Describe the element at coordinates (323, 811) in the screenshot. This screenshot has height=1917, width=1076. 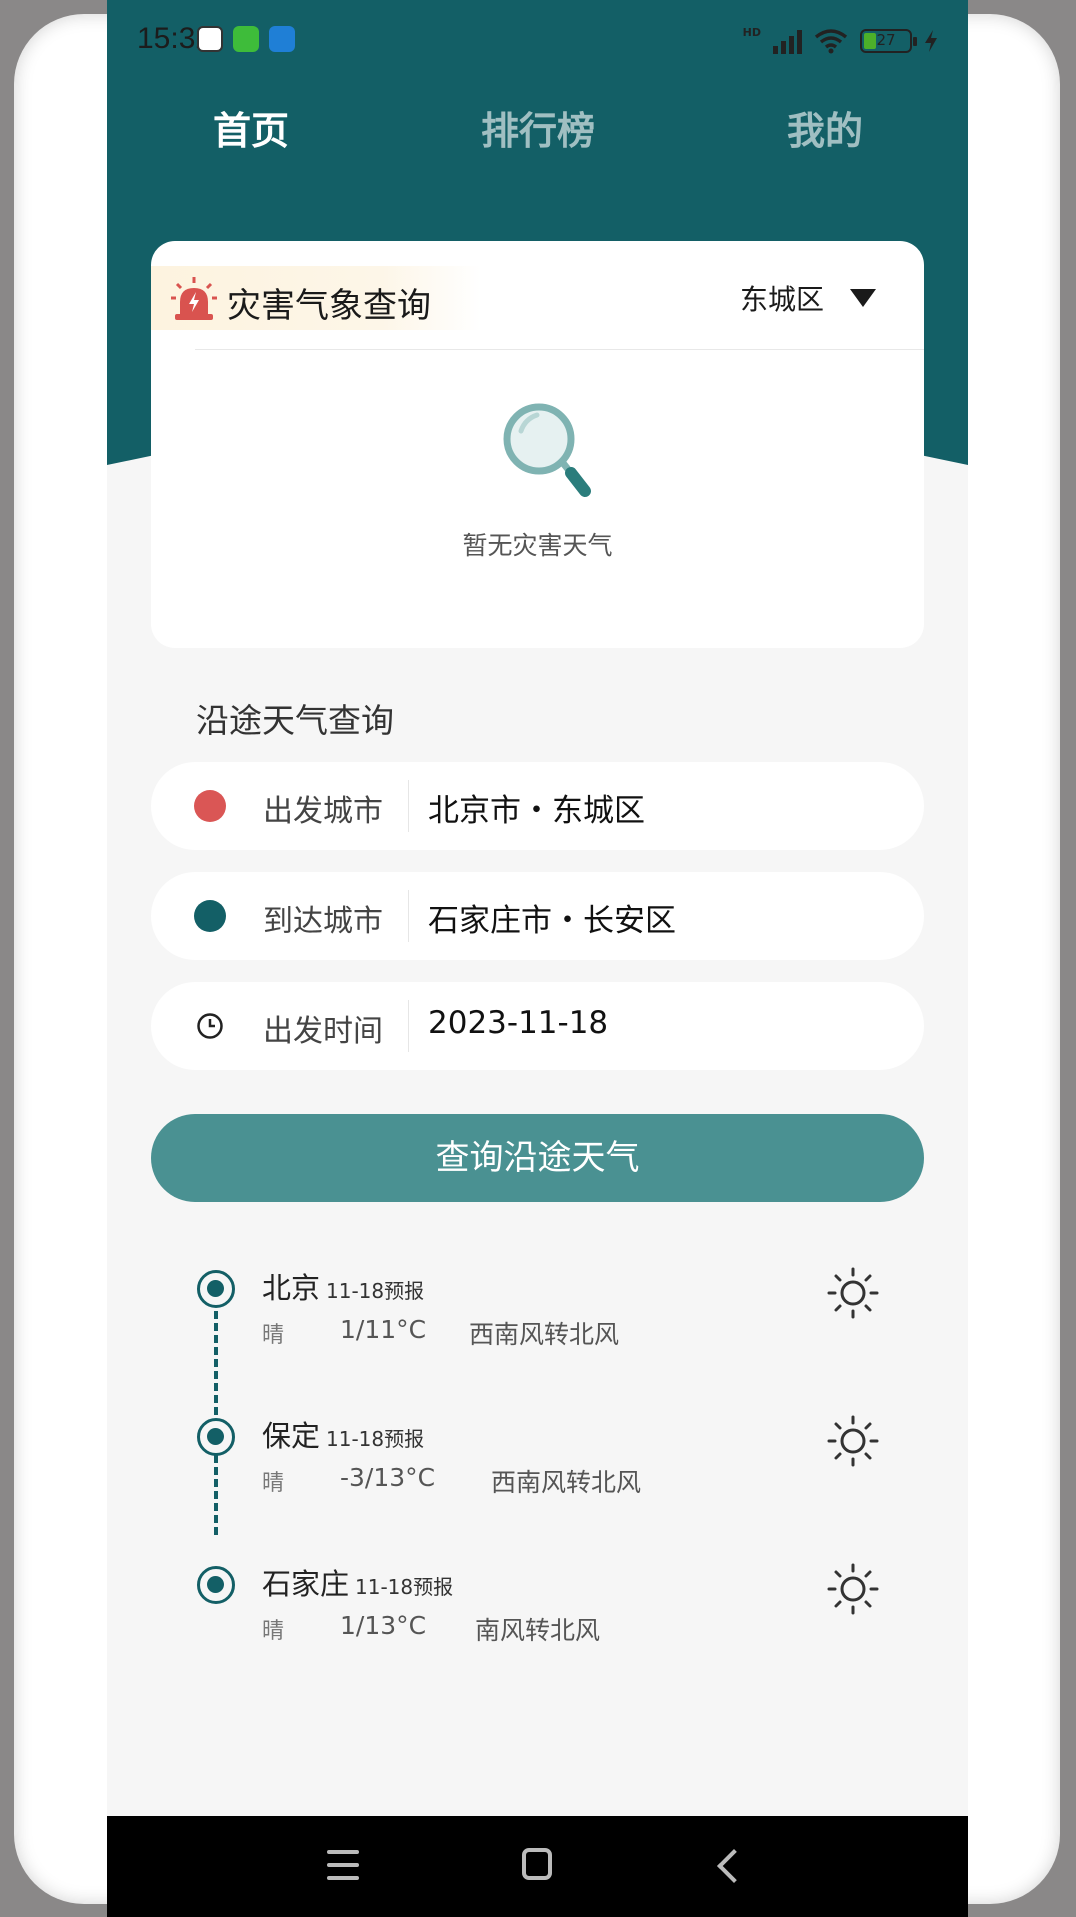
I see `departure-label: 出发城市` at that location.